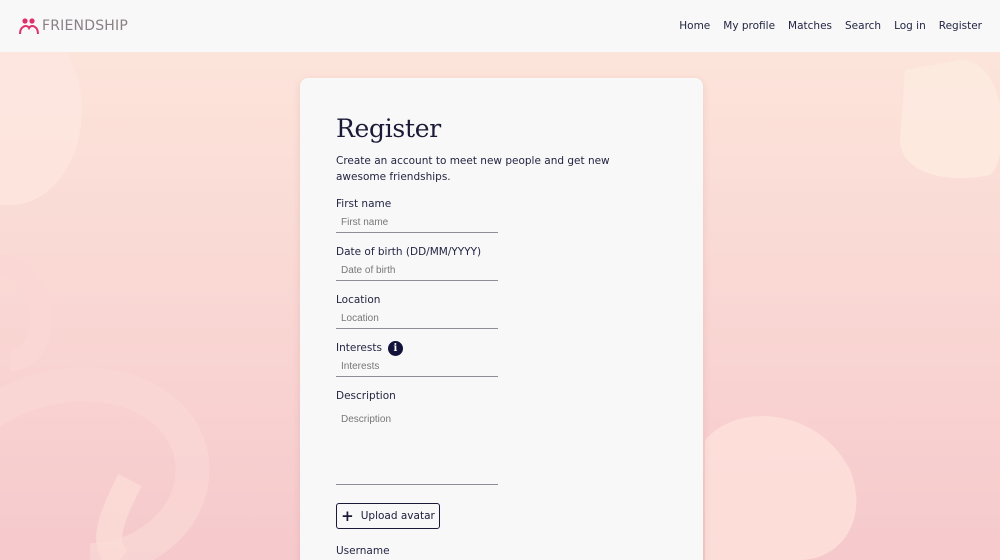 The height and width of the screenshot is (560, 1000). What do you see at coordinates (417, 271) in the screenshot?
I see `date-of-birth-input` at bounding box center [417, 271].